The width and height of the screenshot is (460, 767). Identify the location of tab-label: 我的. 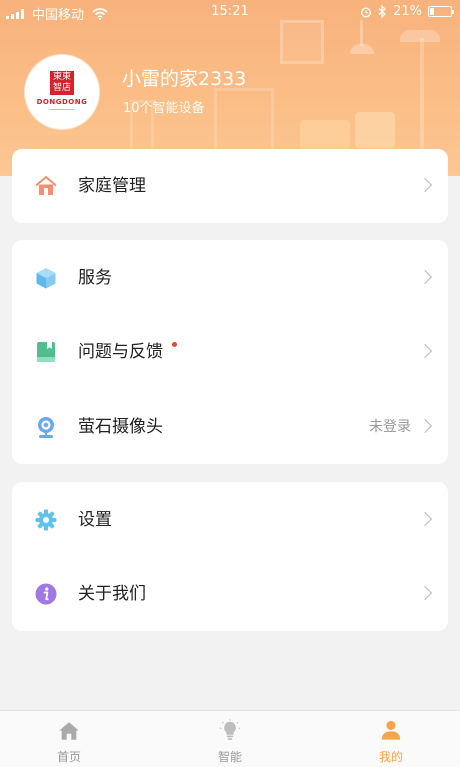
(390, 757).